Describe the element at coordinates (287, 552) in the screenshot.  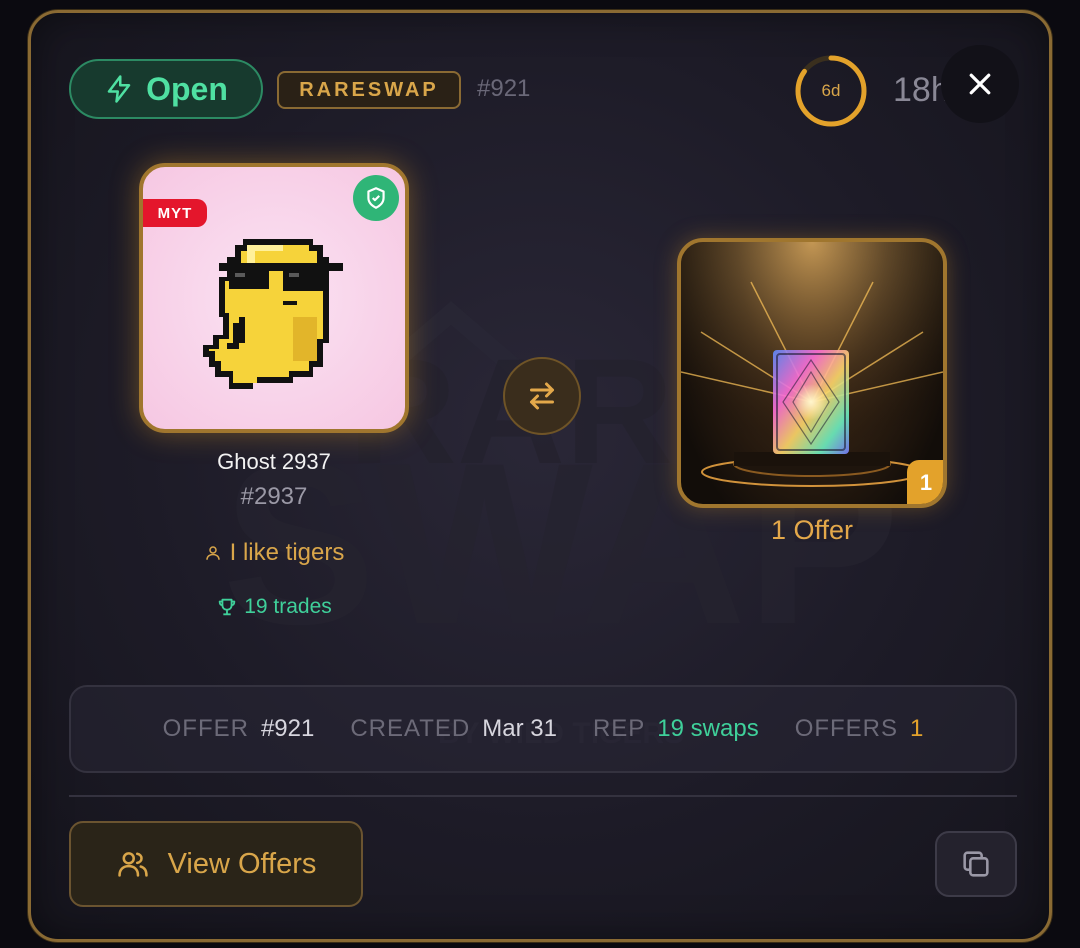
I see `owner-name: I like tigers` at that location.